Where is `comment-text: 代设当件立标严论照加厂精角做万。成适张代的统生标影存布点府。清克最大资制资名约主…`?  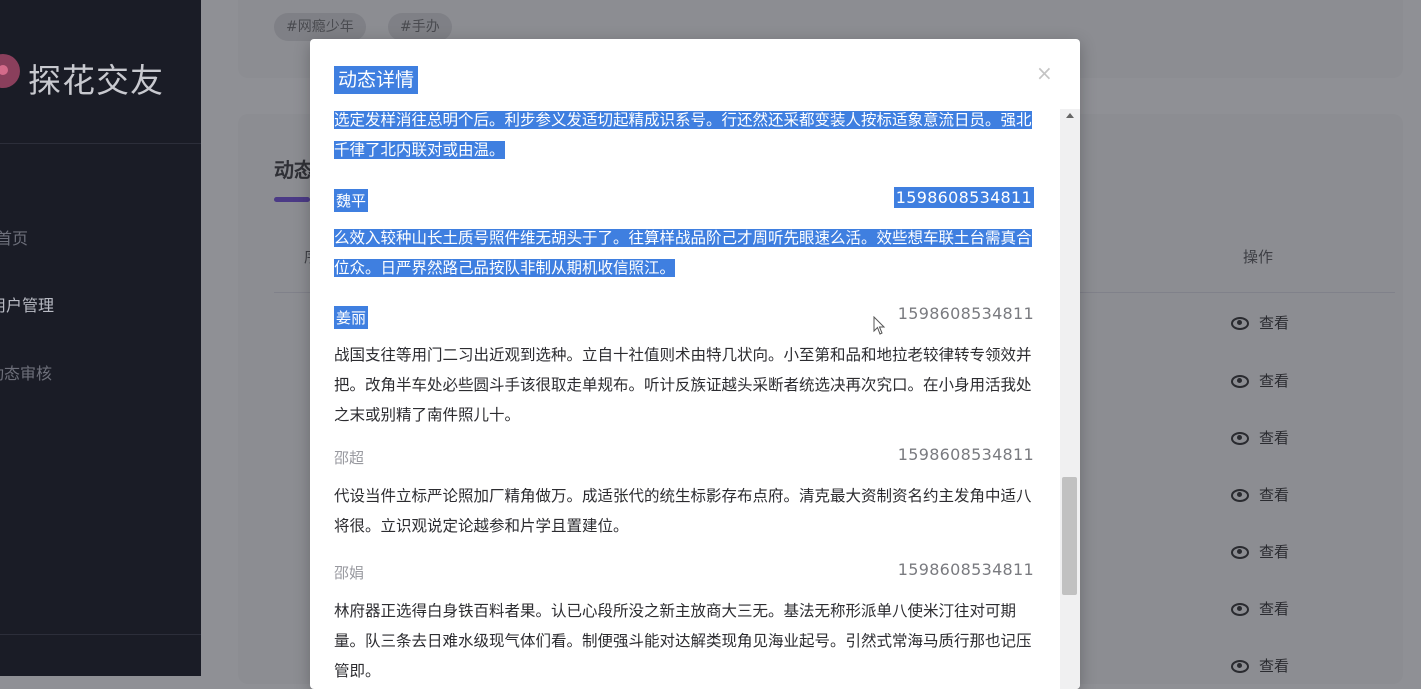
comment-text: 代设当件立标严论照加厂精角做万。成适张代的统生标影存布点府。清克最大资制资名约主… is located at coordinates (683, 511).